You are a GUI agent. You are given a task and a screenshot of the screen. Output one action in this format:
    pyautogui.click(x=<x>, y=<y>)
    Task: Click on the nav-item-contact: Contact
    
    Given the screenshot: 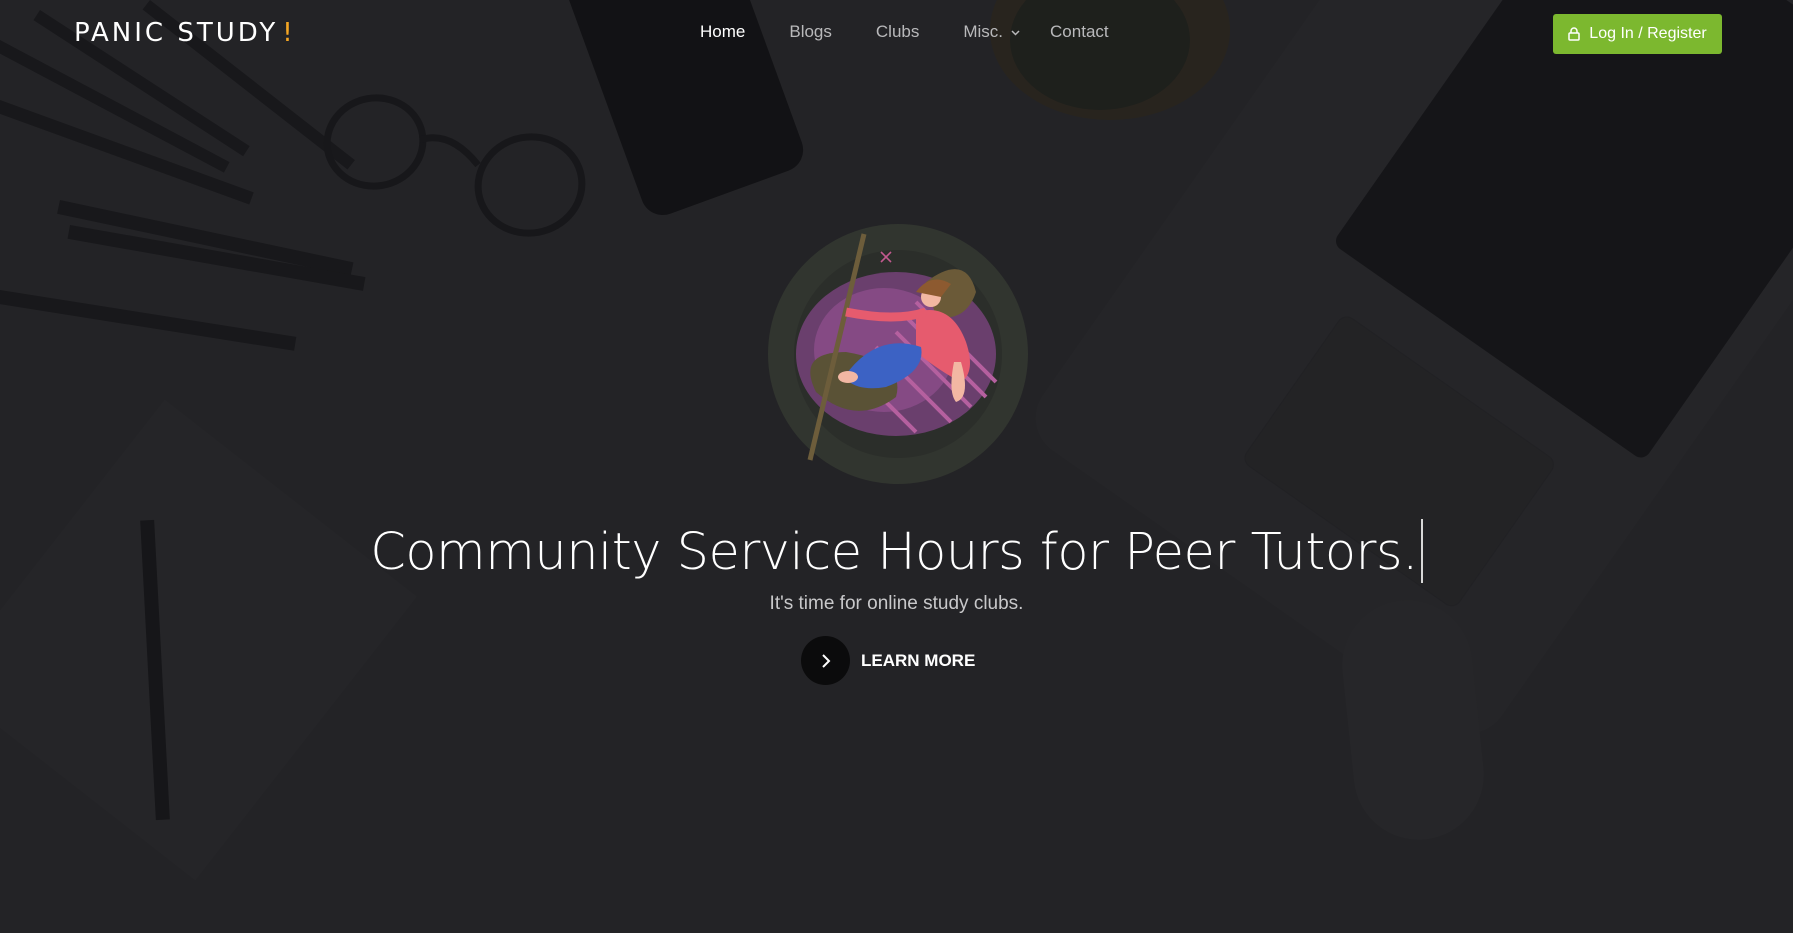 What is the action you would take?
    pyautogui.click(x=1079, y=32)
    